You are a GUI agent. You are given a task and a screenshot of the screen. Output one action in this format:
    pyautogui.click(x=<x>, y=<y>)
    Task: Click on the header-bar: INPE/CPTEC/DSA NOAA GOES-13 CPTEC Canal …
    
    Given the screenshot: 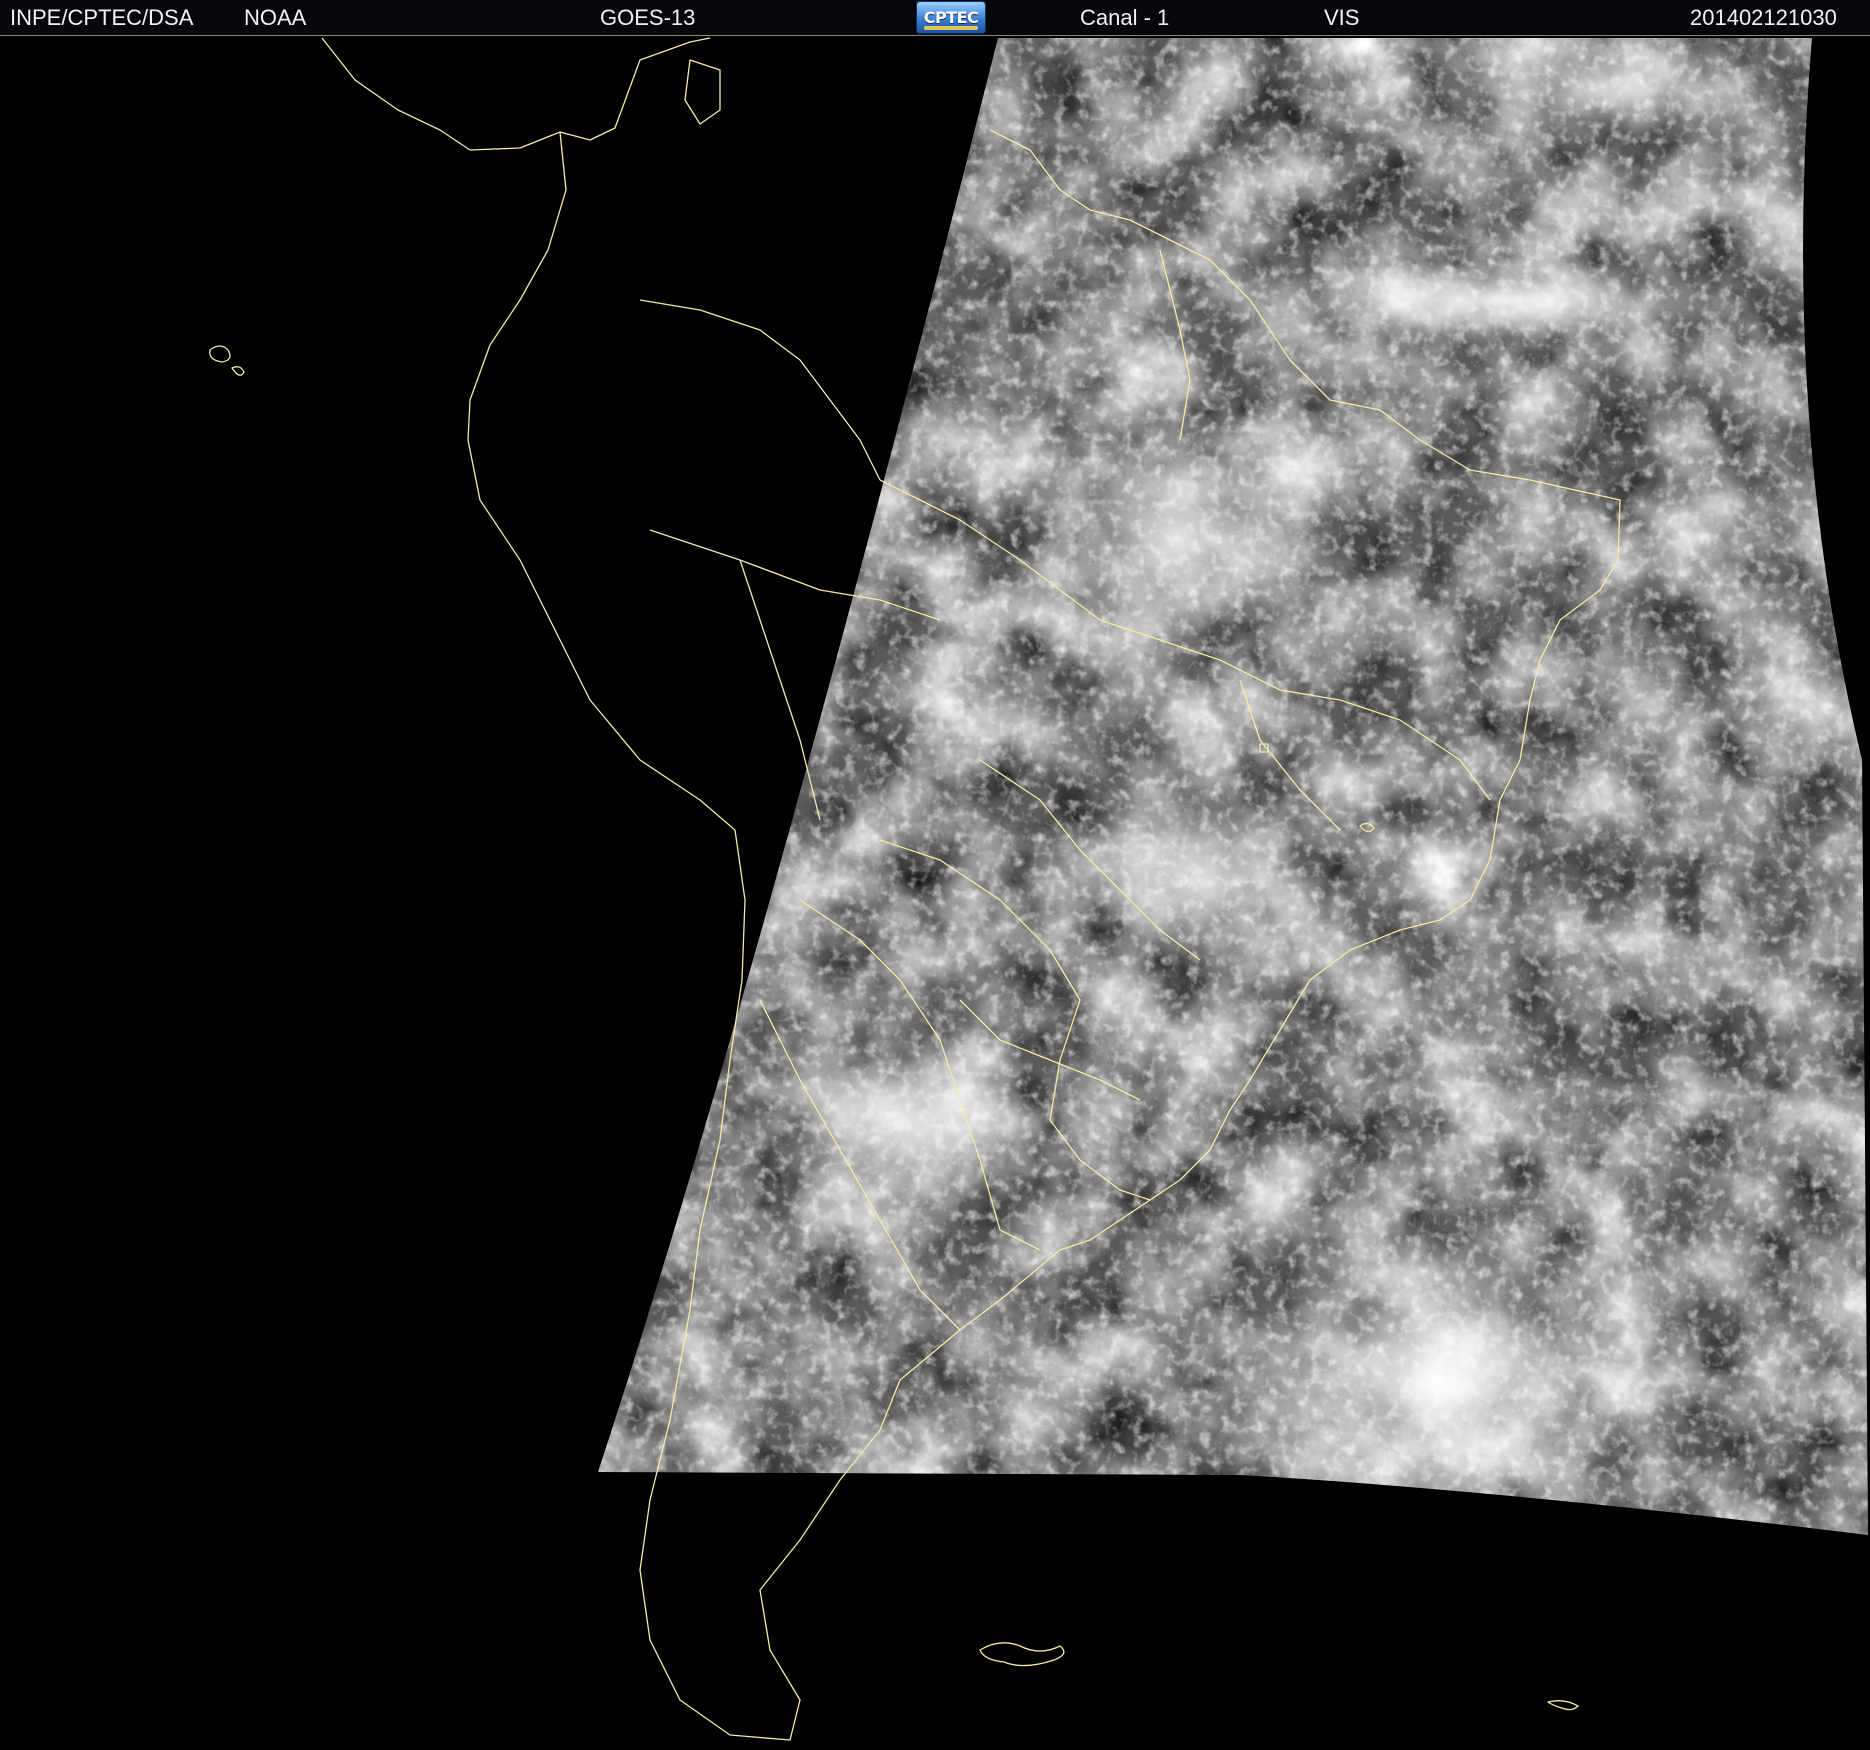 What is the action you would take?
    pyautogui.click(x=935, y=18)
    